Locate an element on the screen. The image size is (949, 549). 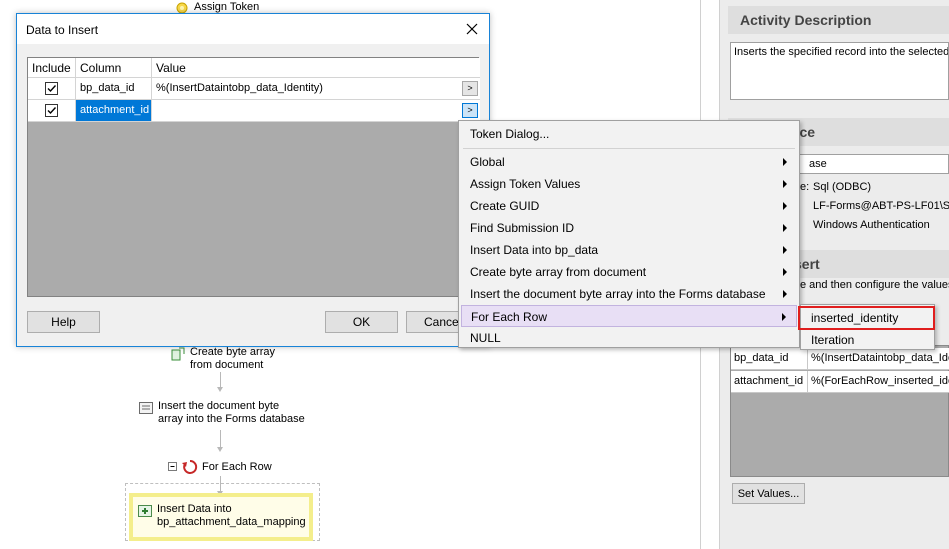
server-value: LF-Forms@ABT-PS-LF01\SQ is located at coordinates (881, 206).